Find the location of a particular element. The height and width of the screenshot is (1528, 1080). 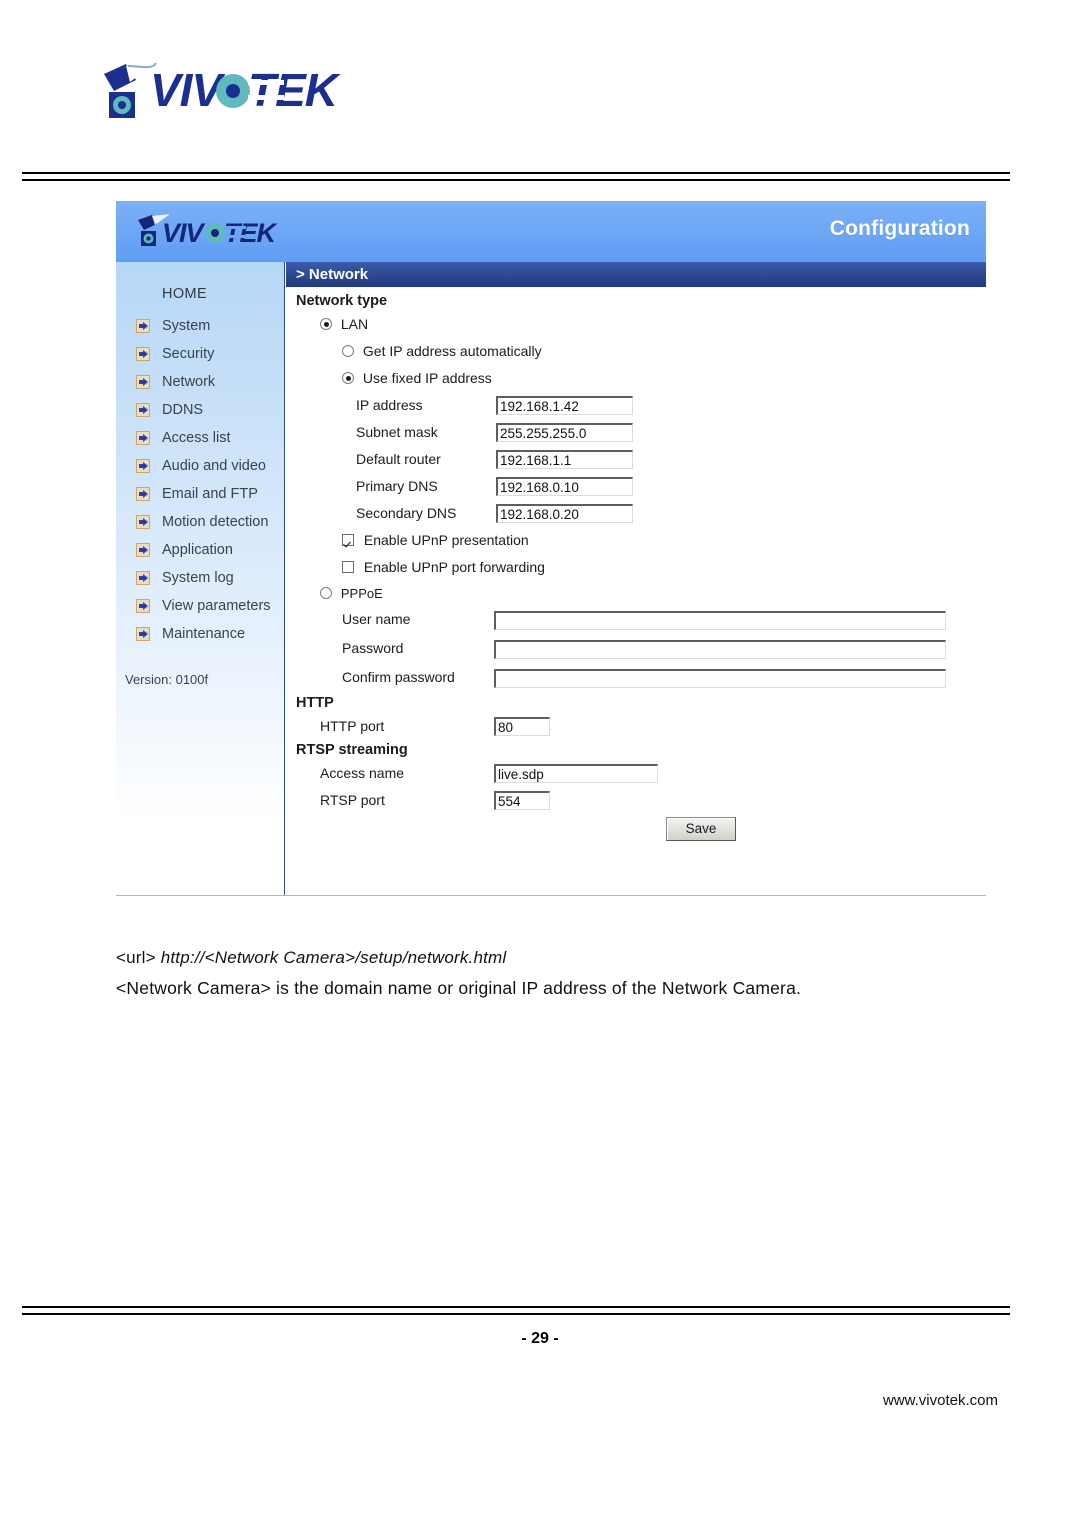

ip-address-label: IP address is located at coordinates (389, 405).